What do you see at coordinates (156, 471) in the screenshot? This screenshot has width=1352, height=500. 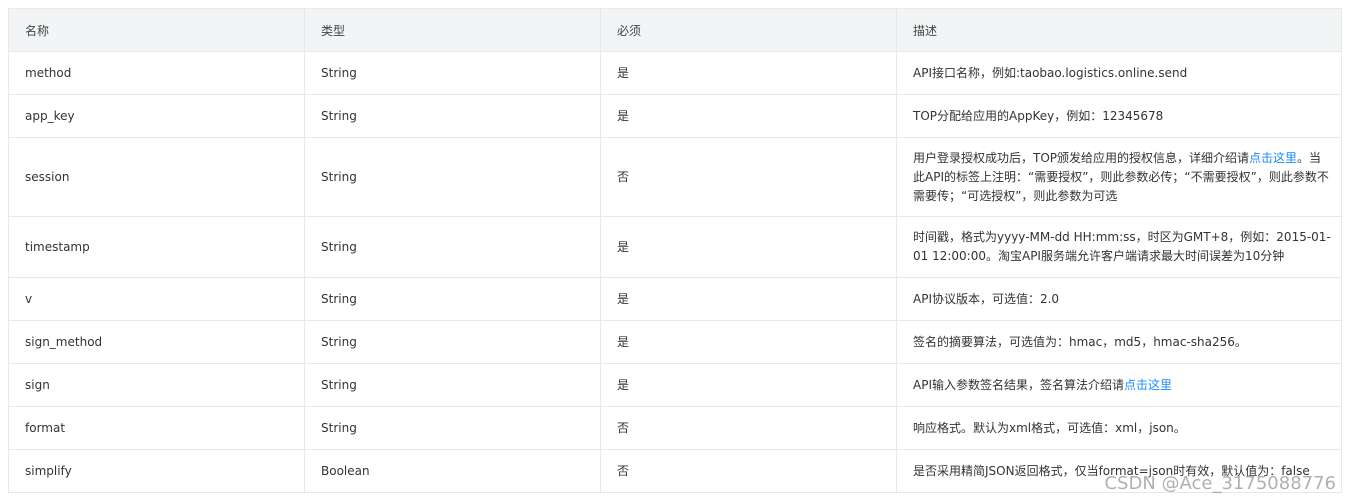 I see `param-name: simplify` at bounding box center [156, 471].